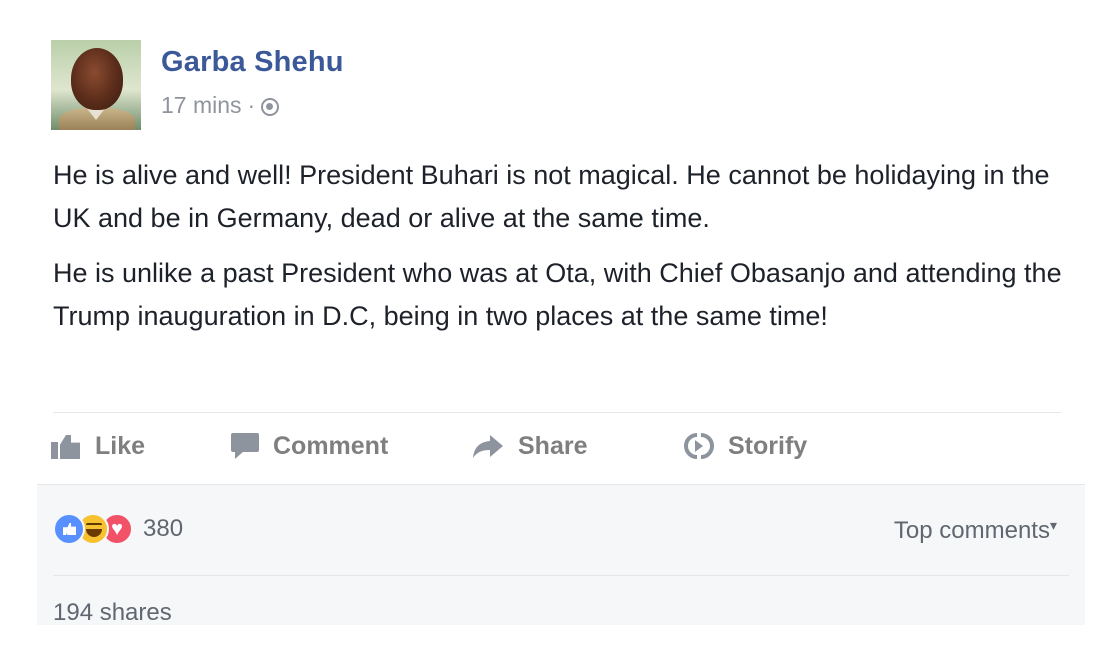  I want to click on comment-button: Comment, so click(309, 446).